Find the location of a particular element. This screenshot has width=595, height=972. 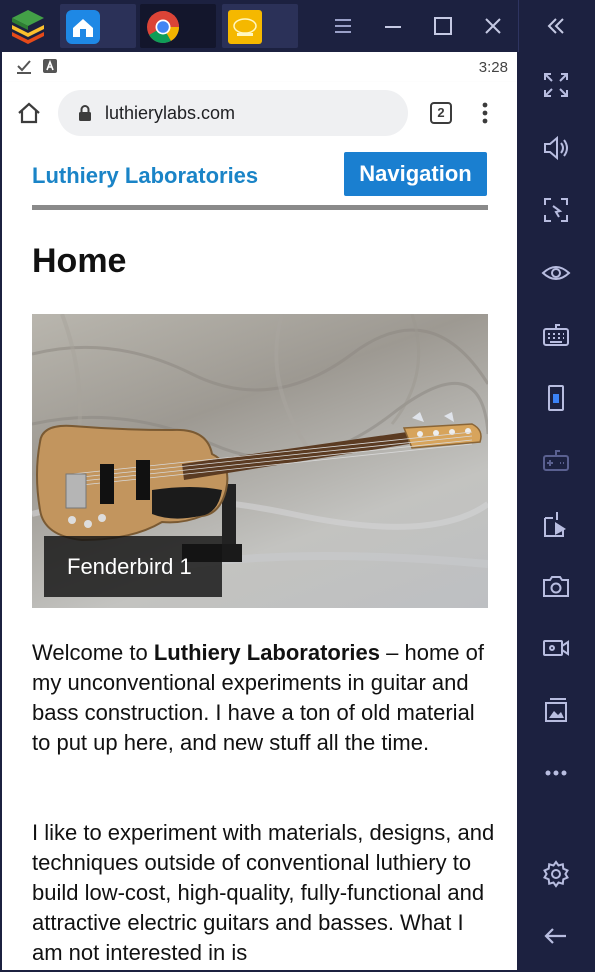

android-status-bar: 3:28 is located at coordinates (259, 67).